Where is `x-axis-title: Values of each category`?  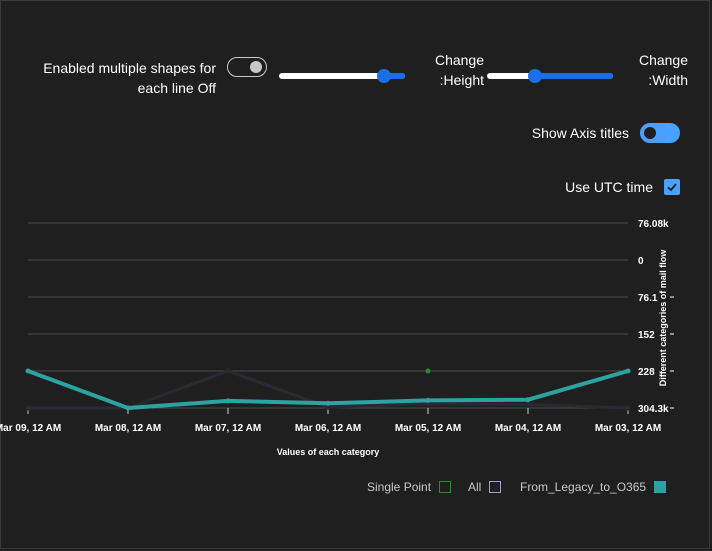
x-axis-title: Values of each category is located at coordinates (328, 452).